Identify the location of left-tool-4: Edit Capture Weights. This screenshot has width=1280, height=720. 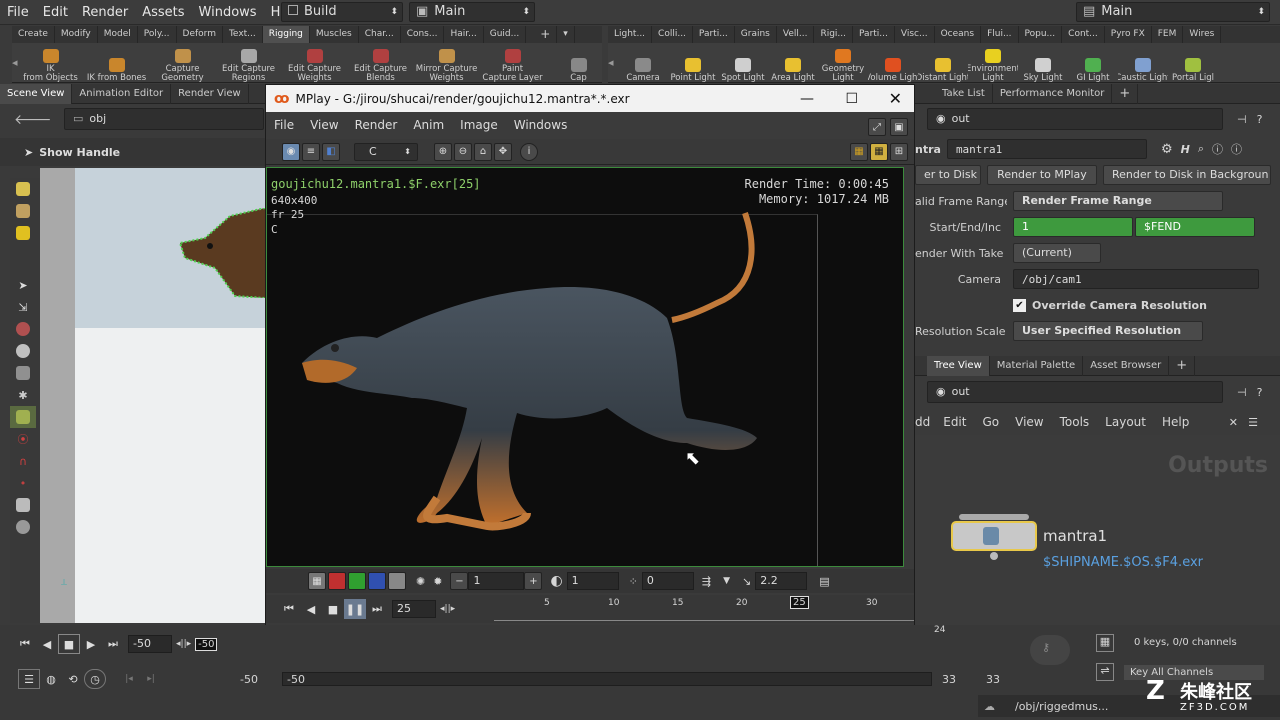
(315, 63).